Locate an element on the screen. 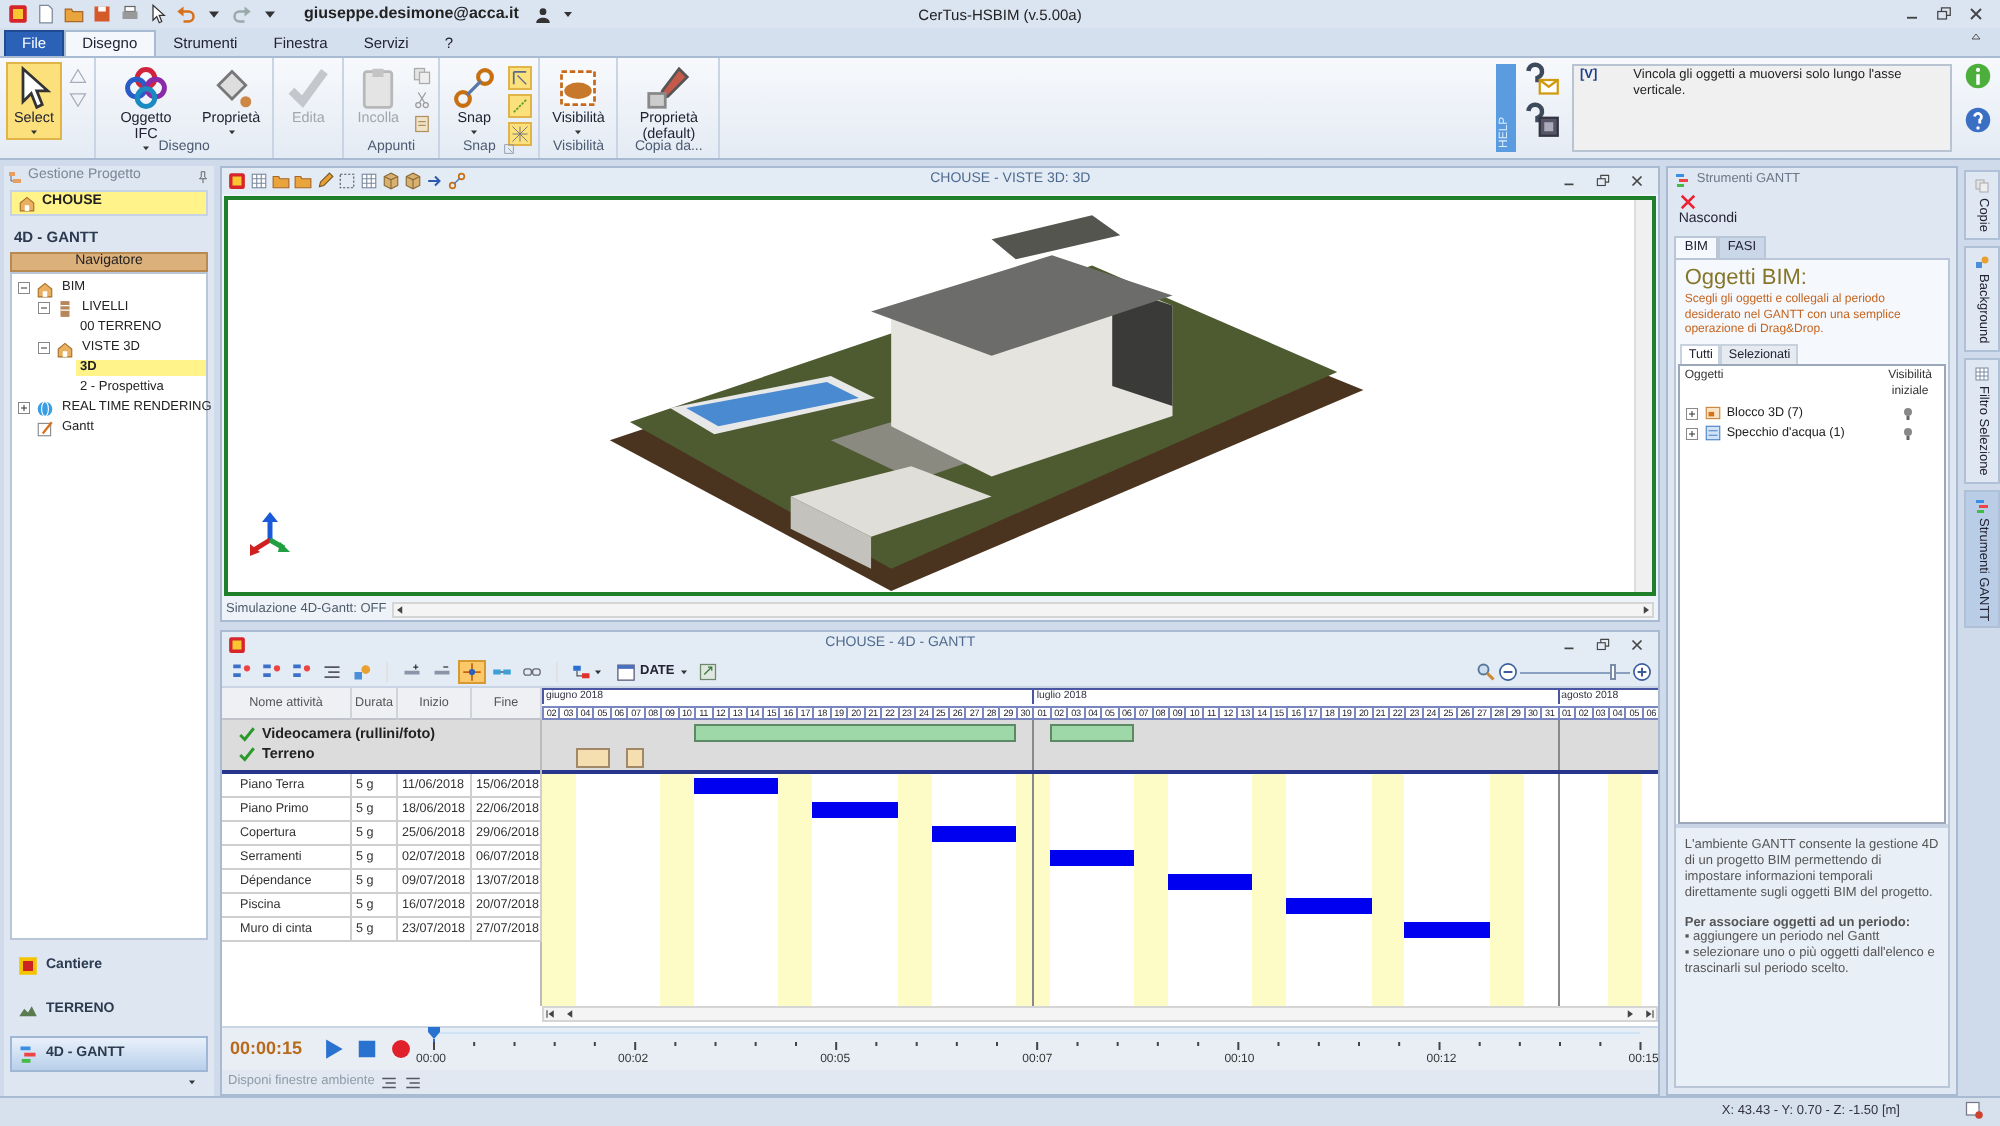 This screenshot has height=1126, width=2000. paste-icon is located at coordinates (422, 124).